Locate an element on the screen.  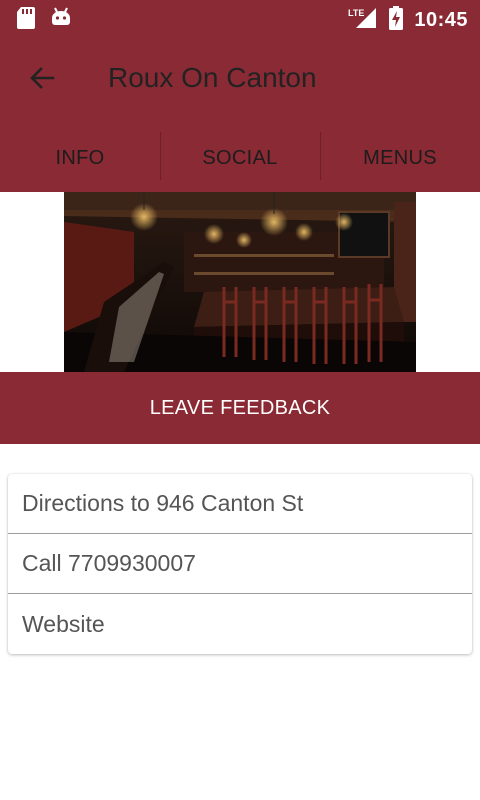
arrow-left-icon is located at coordinates (42, 80).